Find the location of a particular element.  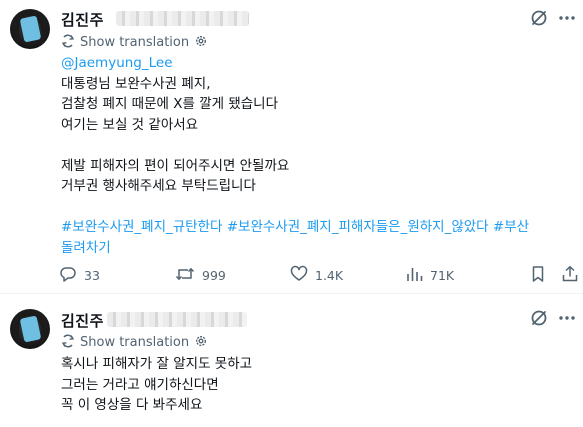

action-bar: 33 999 1.4K 71K is located at coordinates (319, 275).